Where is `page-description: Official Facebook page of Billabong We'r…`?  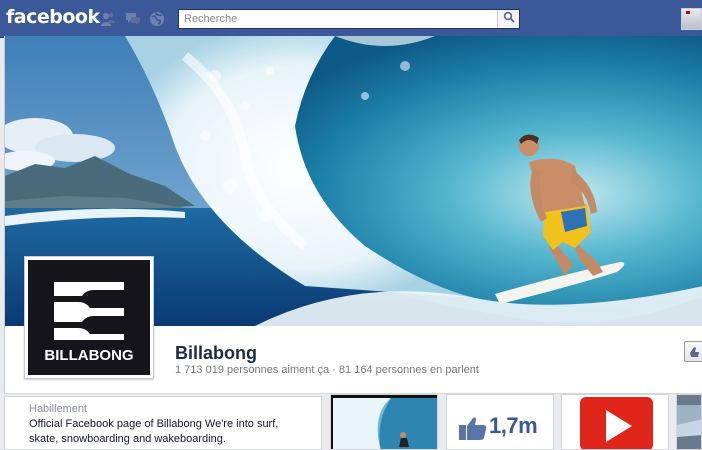
page-description: Official Facebook page of Billabong We'r… is located at coordinates (154, 431).